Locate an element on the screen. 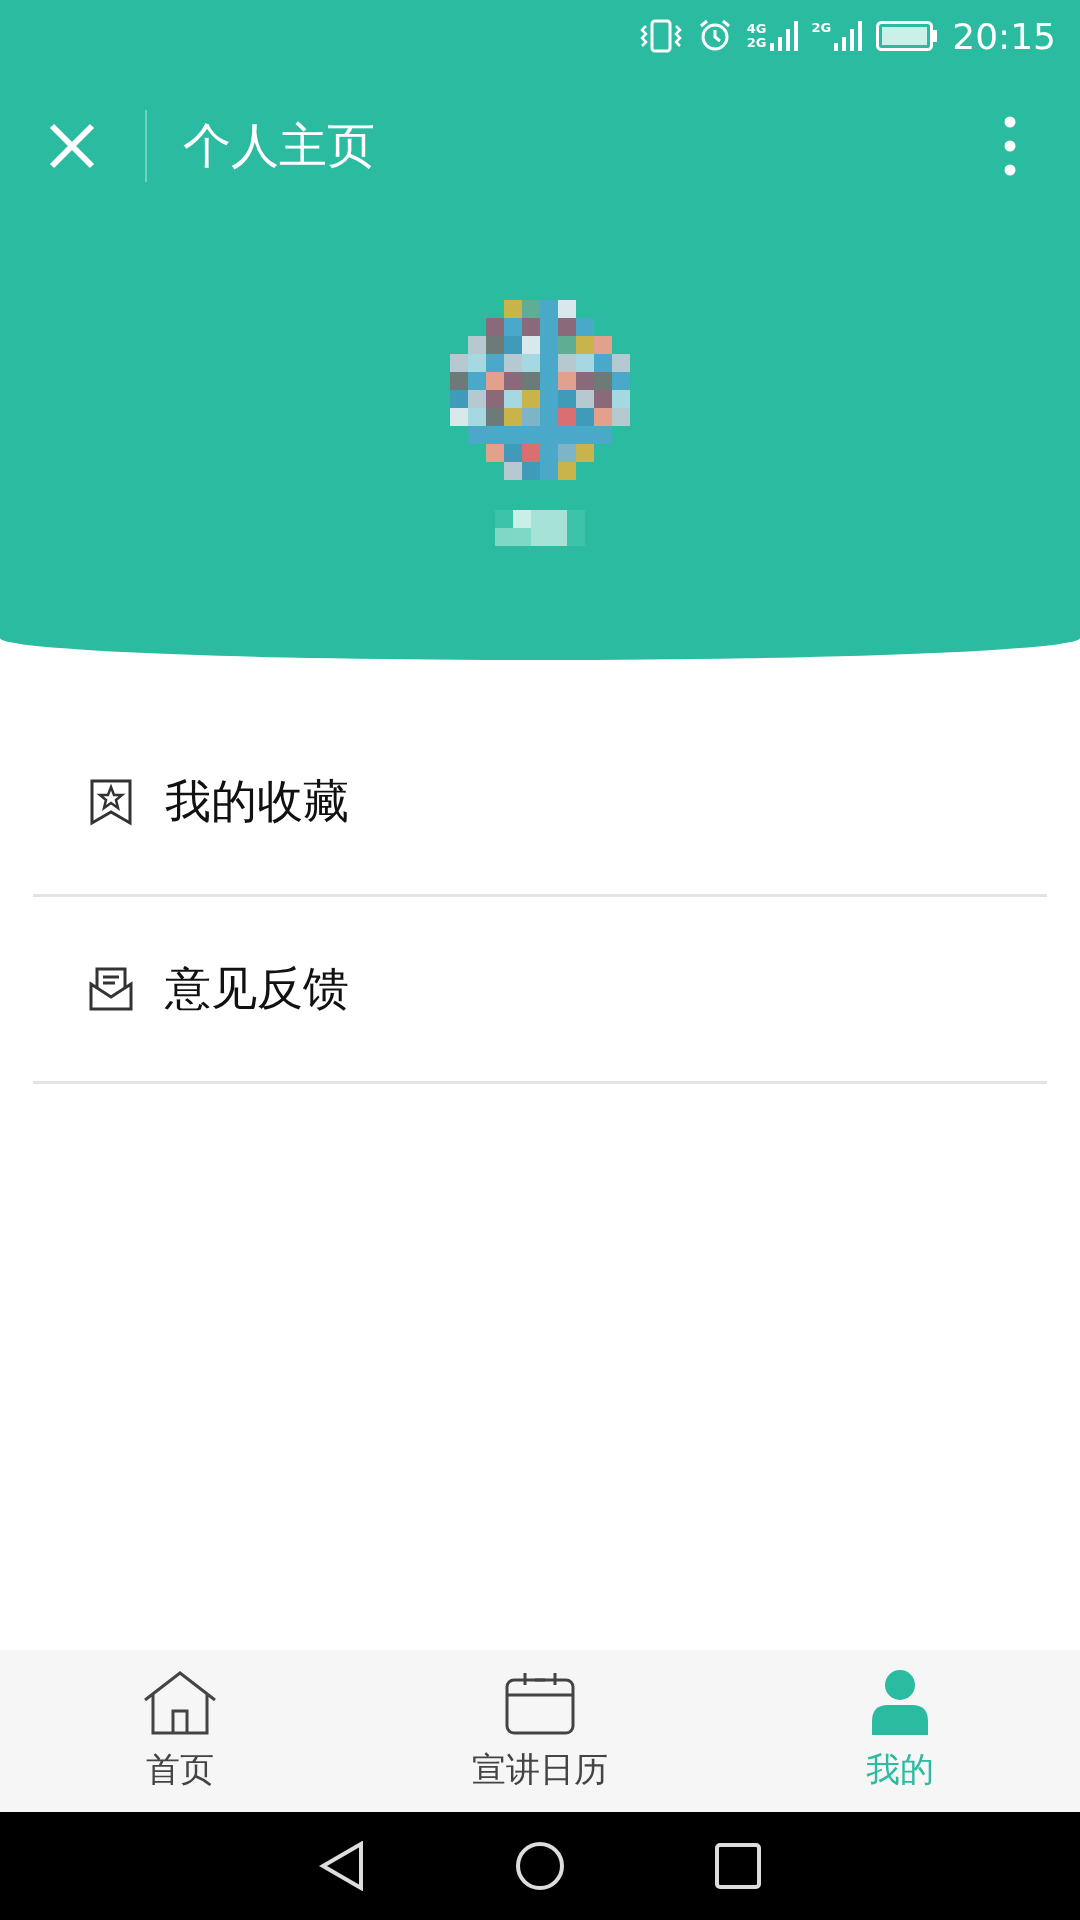 The height and width of the screenshot is (1920, 1080). circle-icon is located at coordinates (540, 1866).